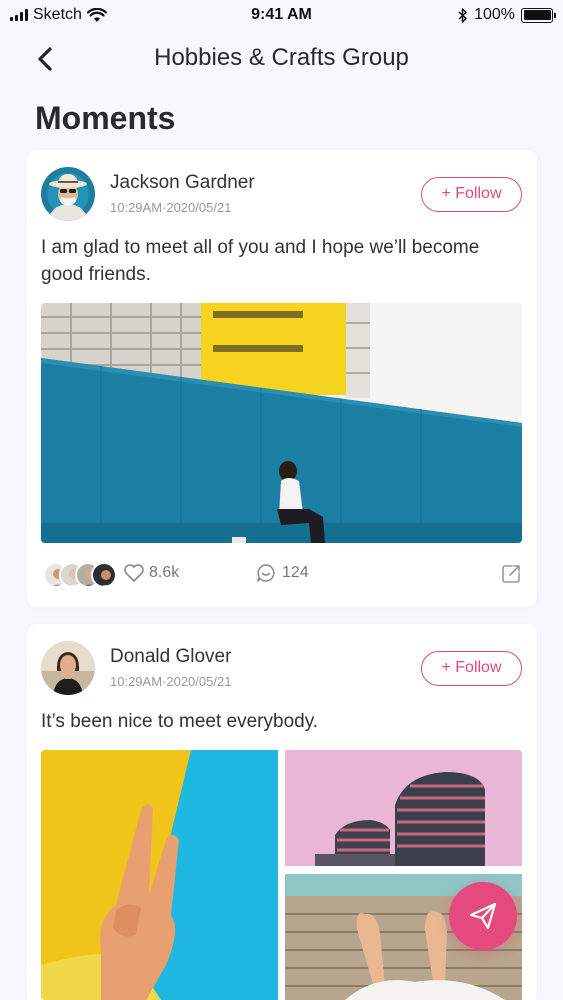 The image size is (563, 1000). What do you see at coordinates (281, 15) in the screenshot?
I see `status-bar: Sketch 9:41 AM 100%` at bounding box center [281, 15].